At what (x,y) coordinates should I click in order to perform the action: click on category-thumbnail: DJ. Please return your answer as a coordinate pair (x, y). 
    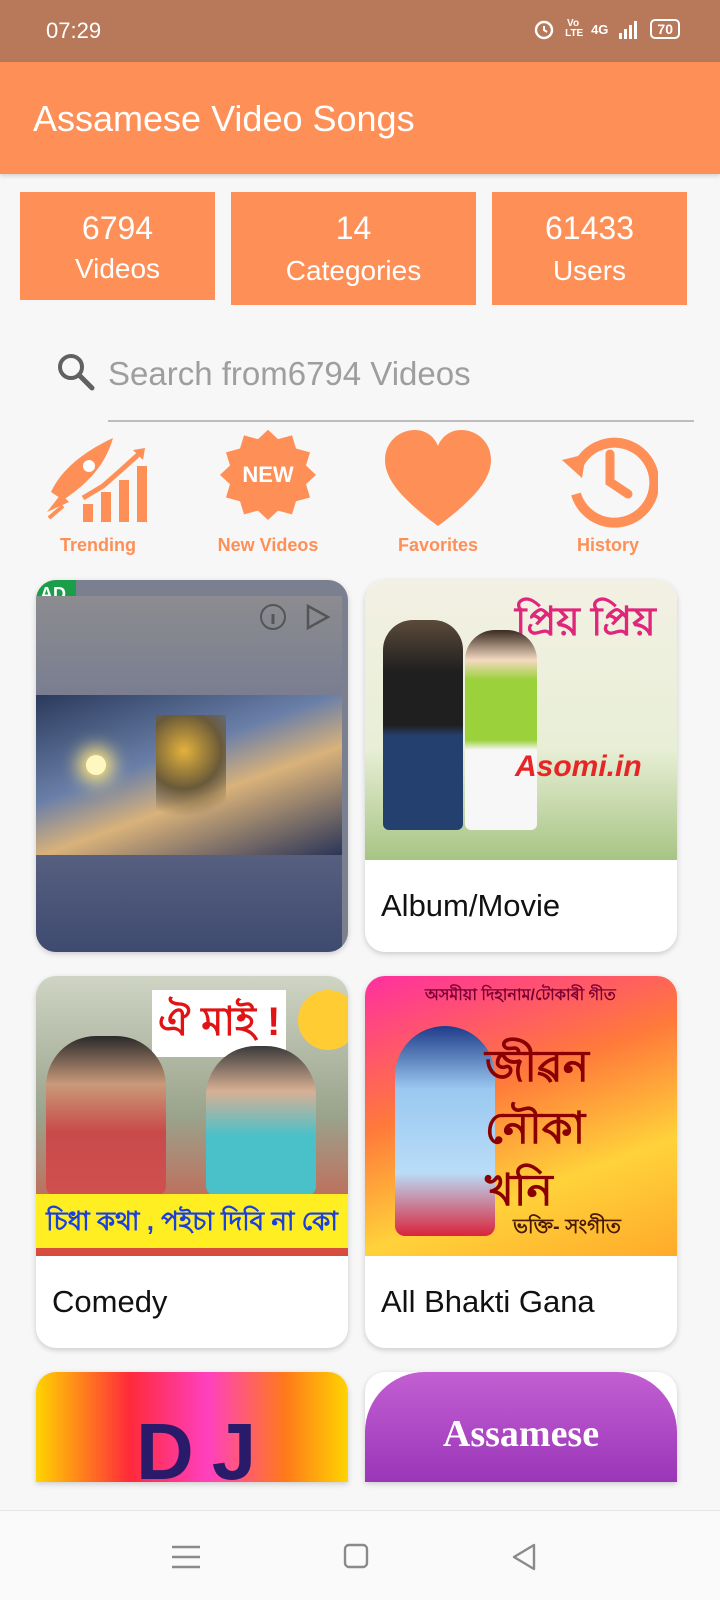
    Looking at the image, I should click on (192, 1427).